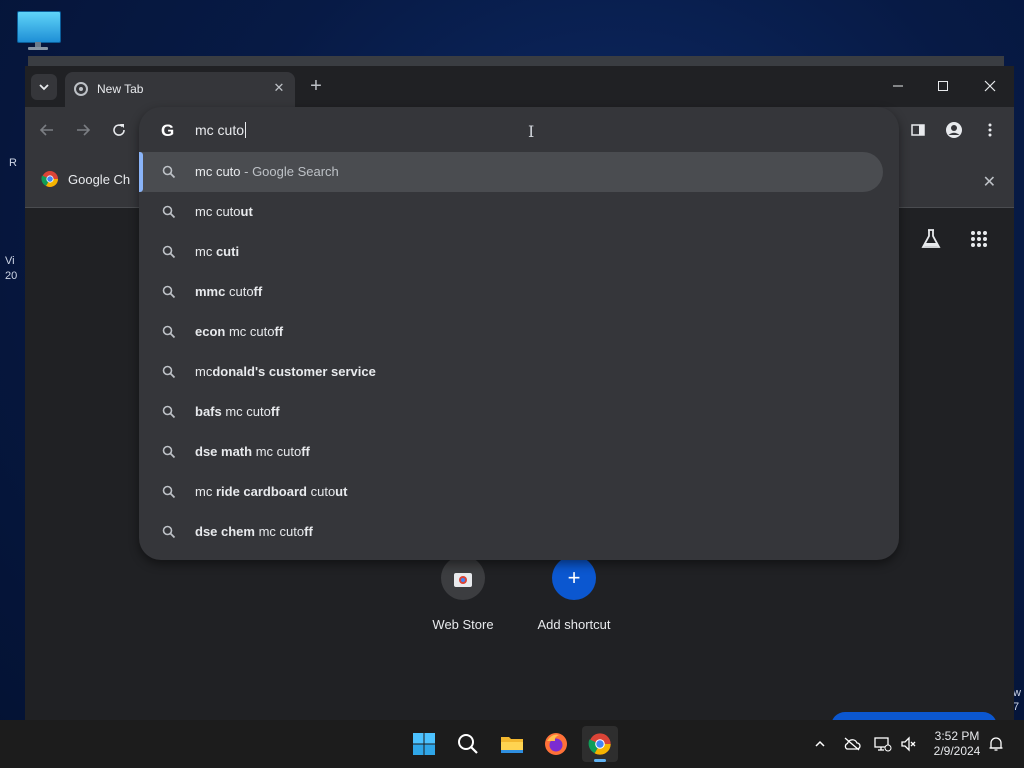 The height and width of the screenshot is (768, 1024). I want to click on suggestion-segment: bafs, so click(208, 411).